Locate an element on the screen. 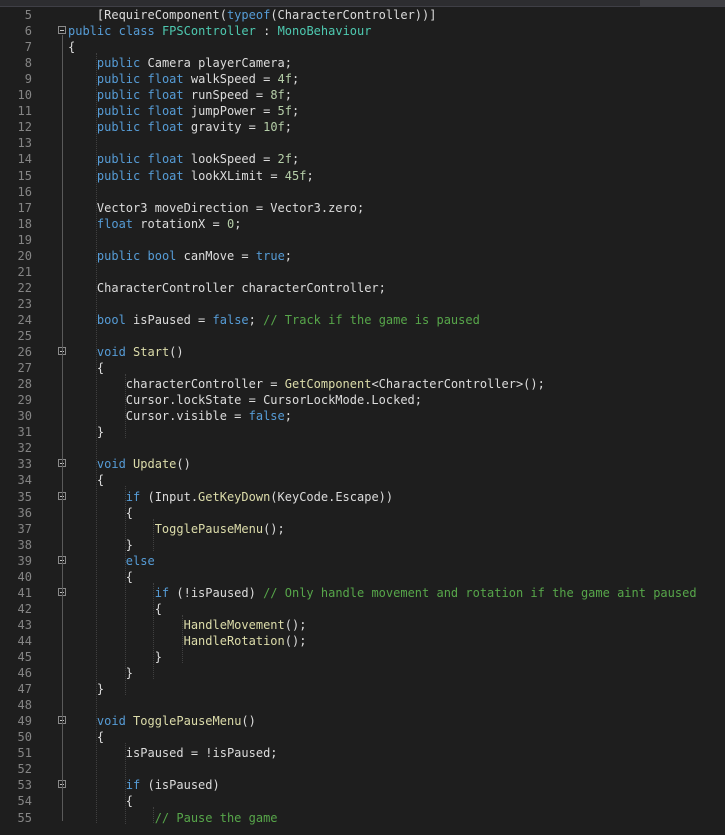 Image resolution: width=725 pixels, height=835 pixels. code-token: (KeyCode.Escape)) is located at coordinates (332, 496).